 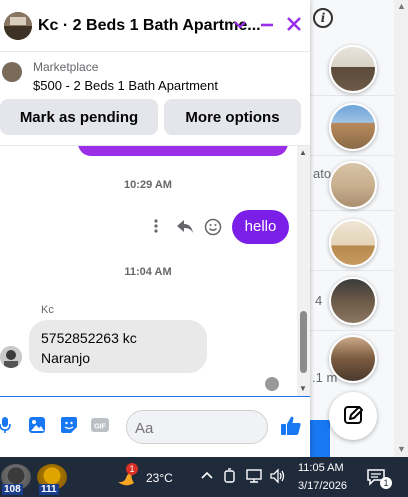 I want to click on chevron-up-icon, so click(x=207, y=478).